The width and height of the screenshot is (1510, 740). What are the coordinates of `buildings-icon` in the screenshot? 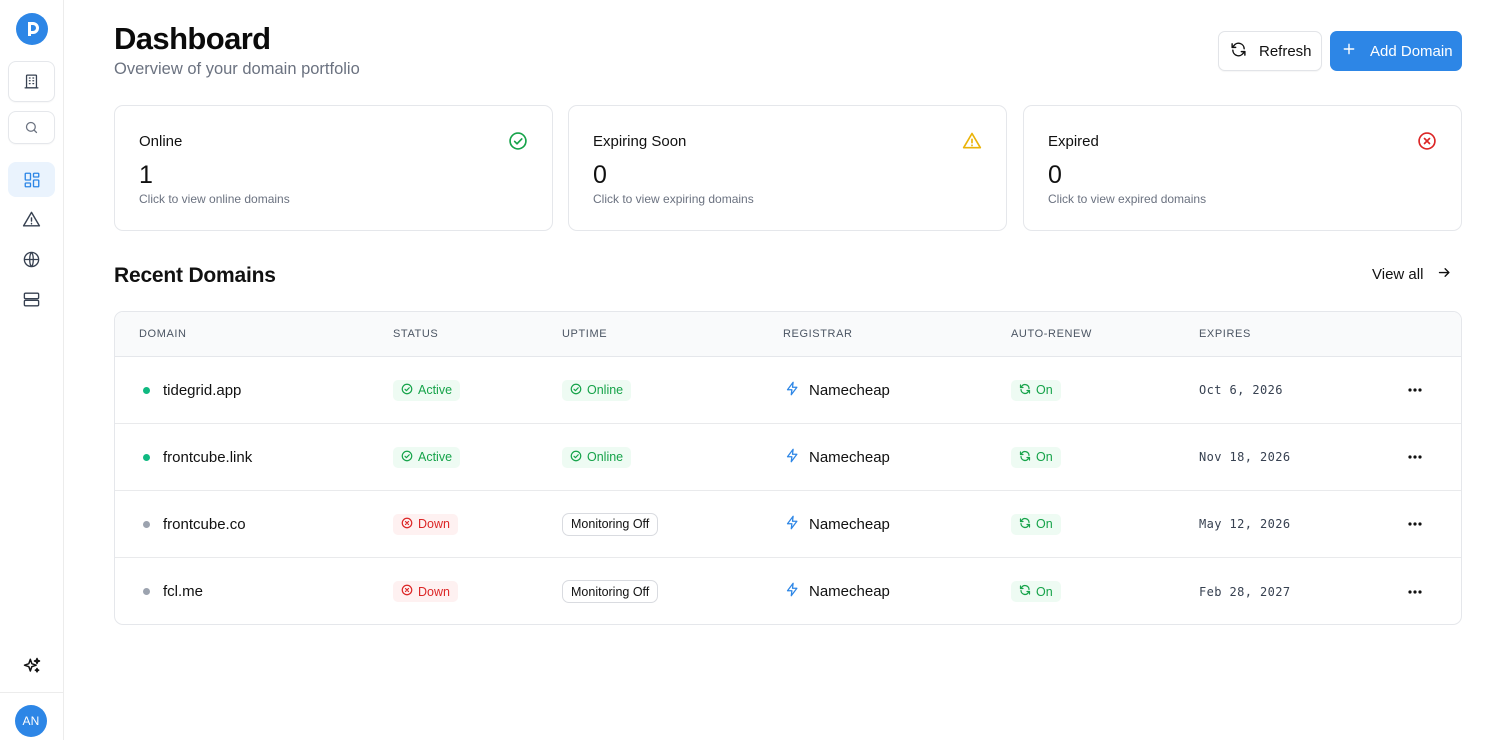 It's located at (31, 81).